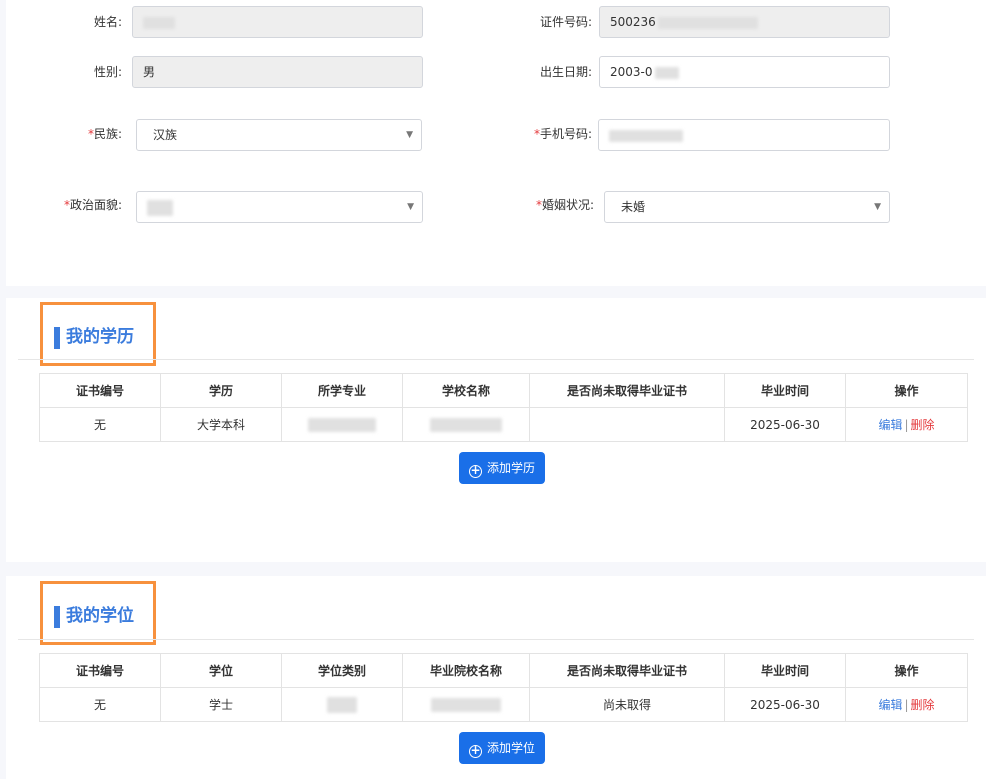 This screenshot has height=779, width=986. I want to click on table-row: 无 学士 尚未取得 2025-06-30 编辑 | 删除, so click(503, 704).